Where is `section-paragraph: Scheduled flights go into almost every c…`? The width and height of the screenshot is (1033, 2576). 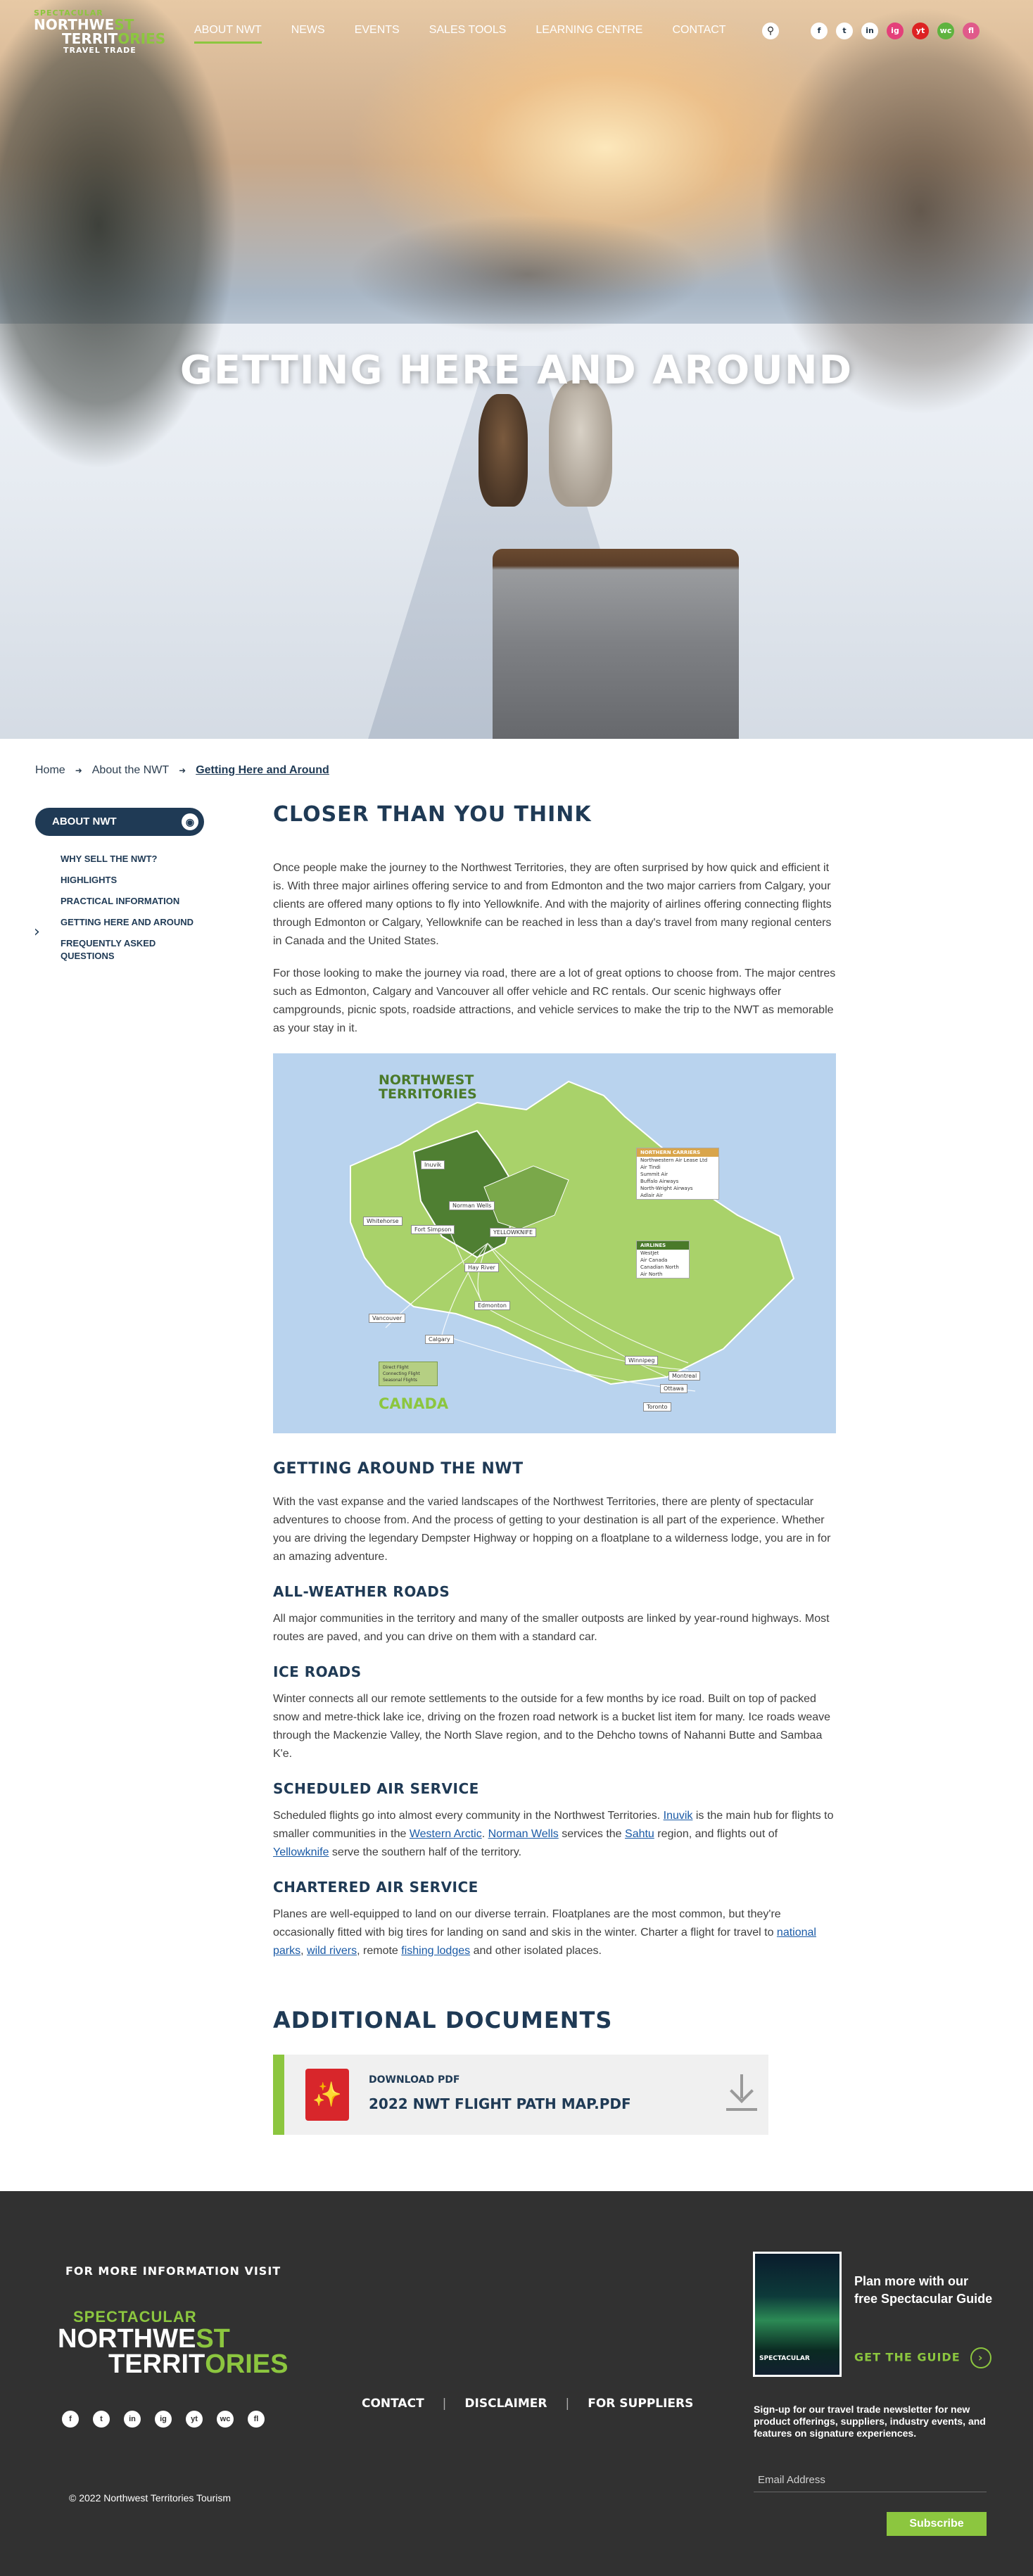
section-paragraph: Scheduled flights go into almost every c… is located at coordinates (554, 1834).